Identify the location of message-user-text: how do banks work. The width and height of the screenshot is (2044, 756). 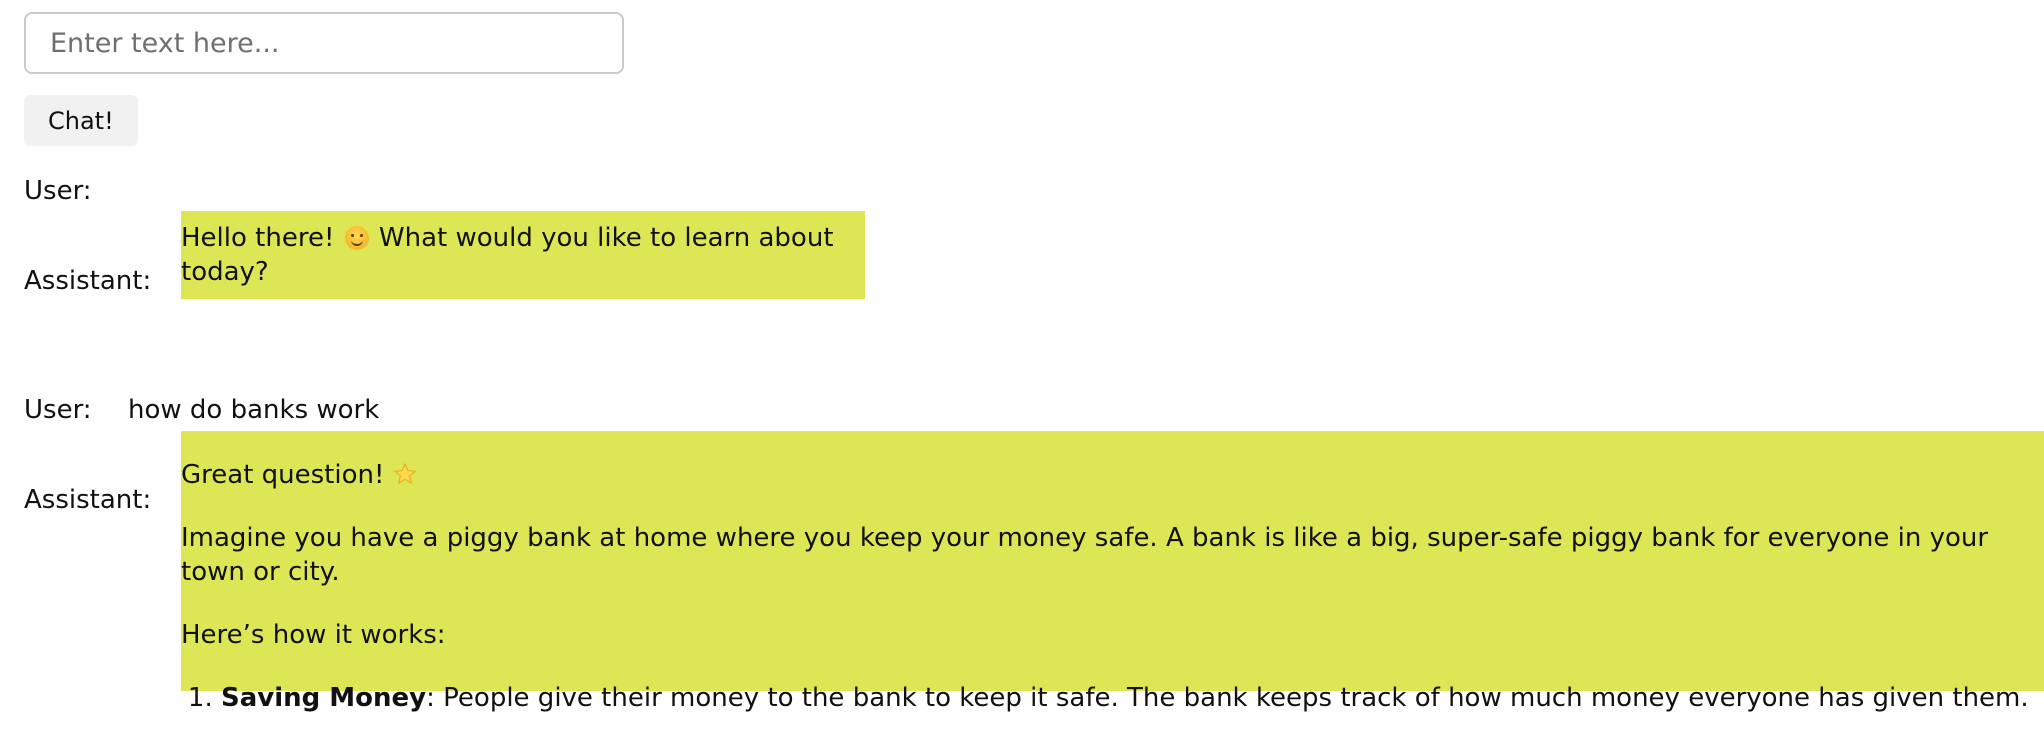
(254, 410).